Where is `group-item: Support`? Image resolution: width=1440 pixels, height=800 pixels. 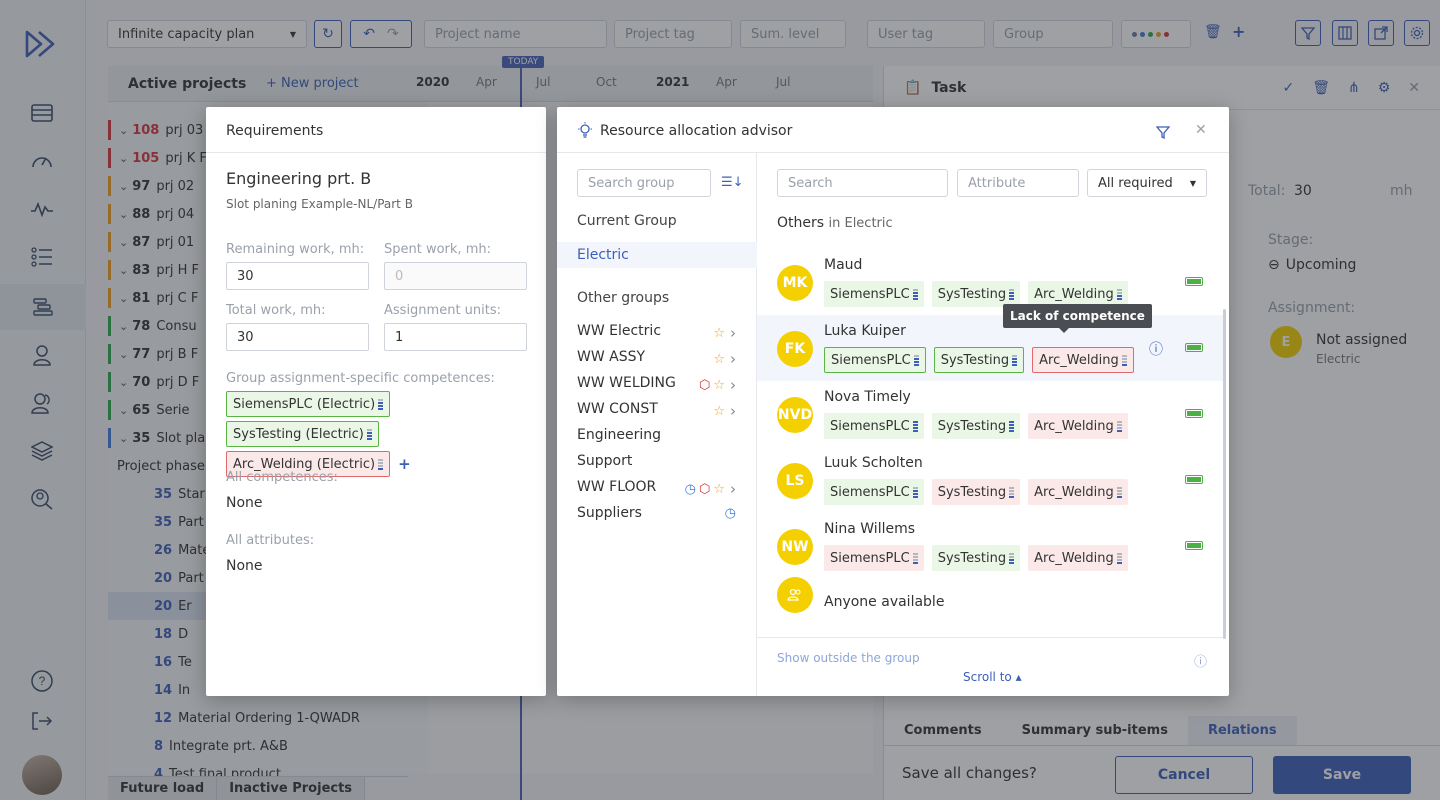 group-item: Support is located at coordinates (604, 461).